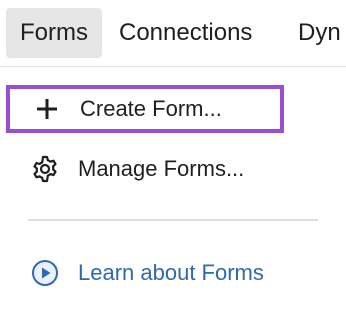 The height and width of the screenshot is (320, 346). What do you see at coordinates (47, 109) in the screenshot?
I see `plus-icon` at bounding box center [47, 109].